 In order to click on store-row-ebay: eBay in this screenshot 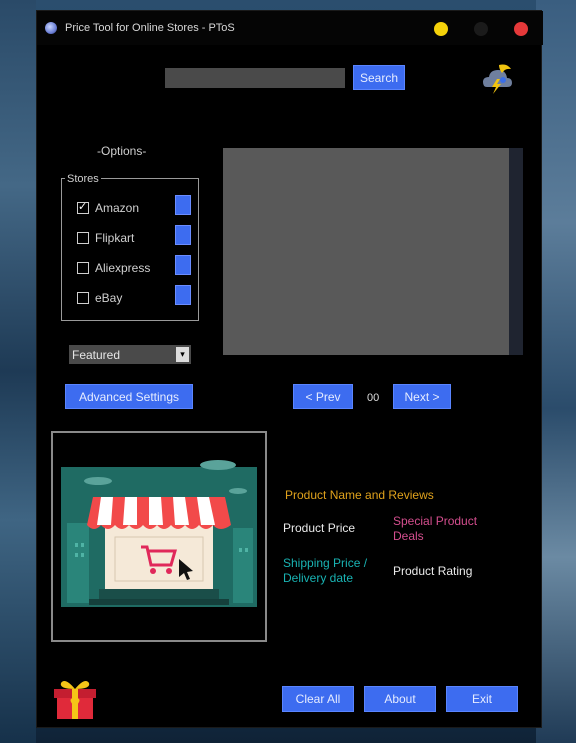, I will do `click(99, 298)`.